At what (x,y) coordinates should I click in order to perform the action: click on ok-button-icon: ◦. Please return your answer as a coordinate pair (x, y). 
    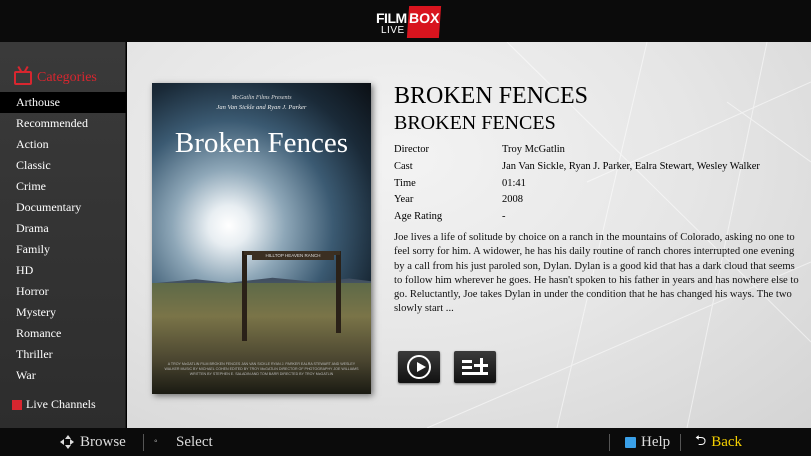
    Looking at the image, I should click on (156, 441).